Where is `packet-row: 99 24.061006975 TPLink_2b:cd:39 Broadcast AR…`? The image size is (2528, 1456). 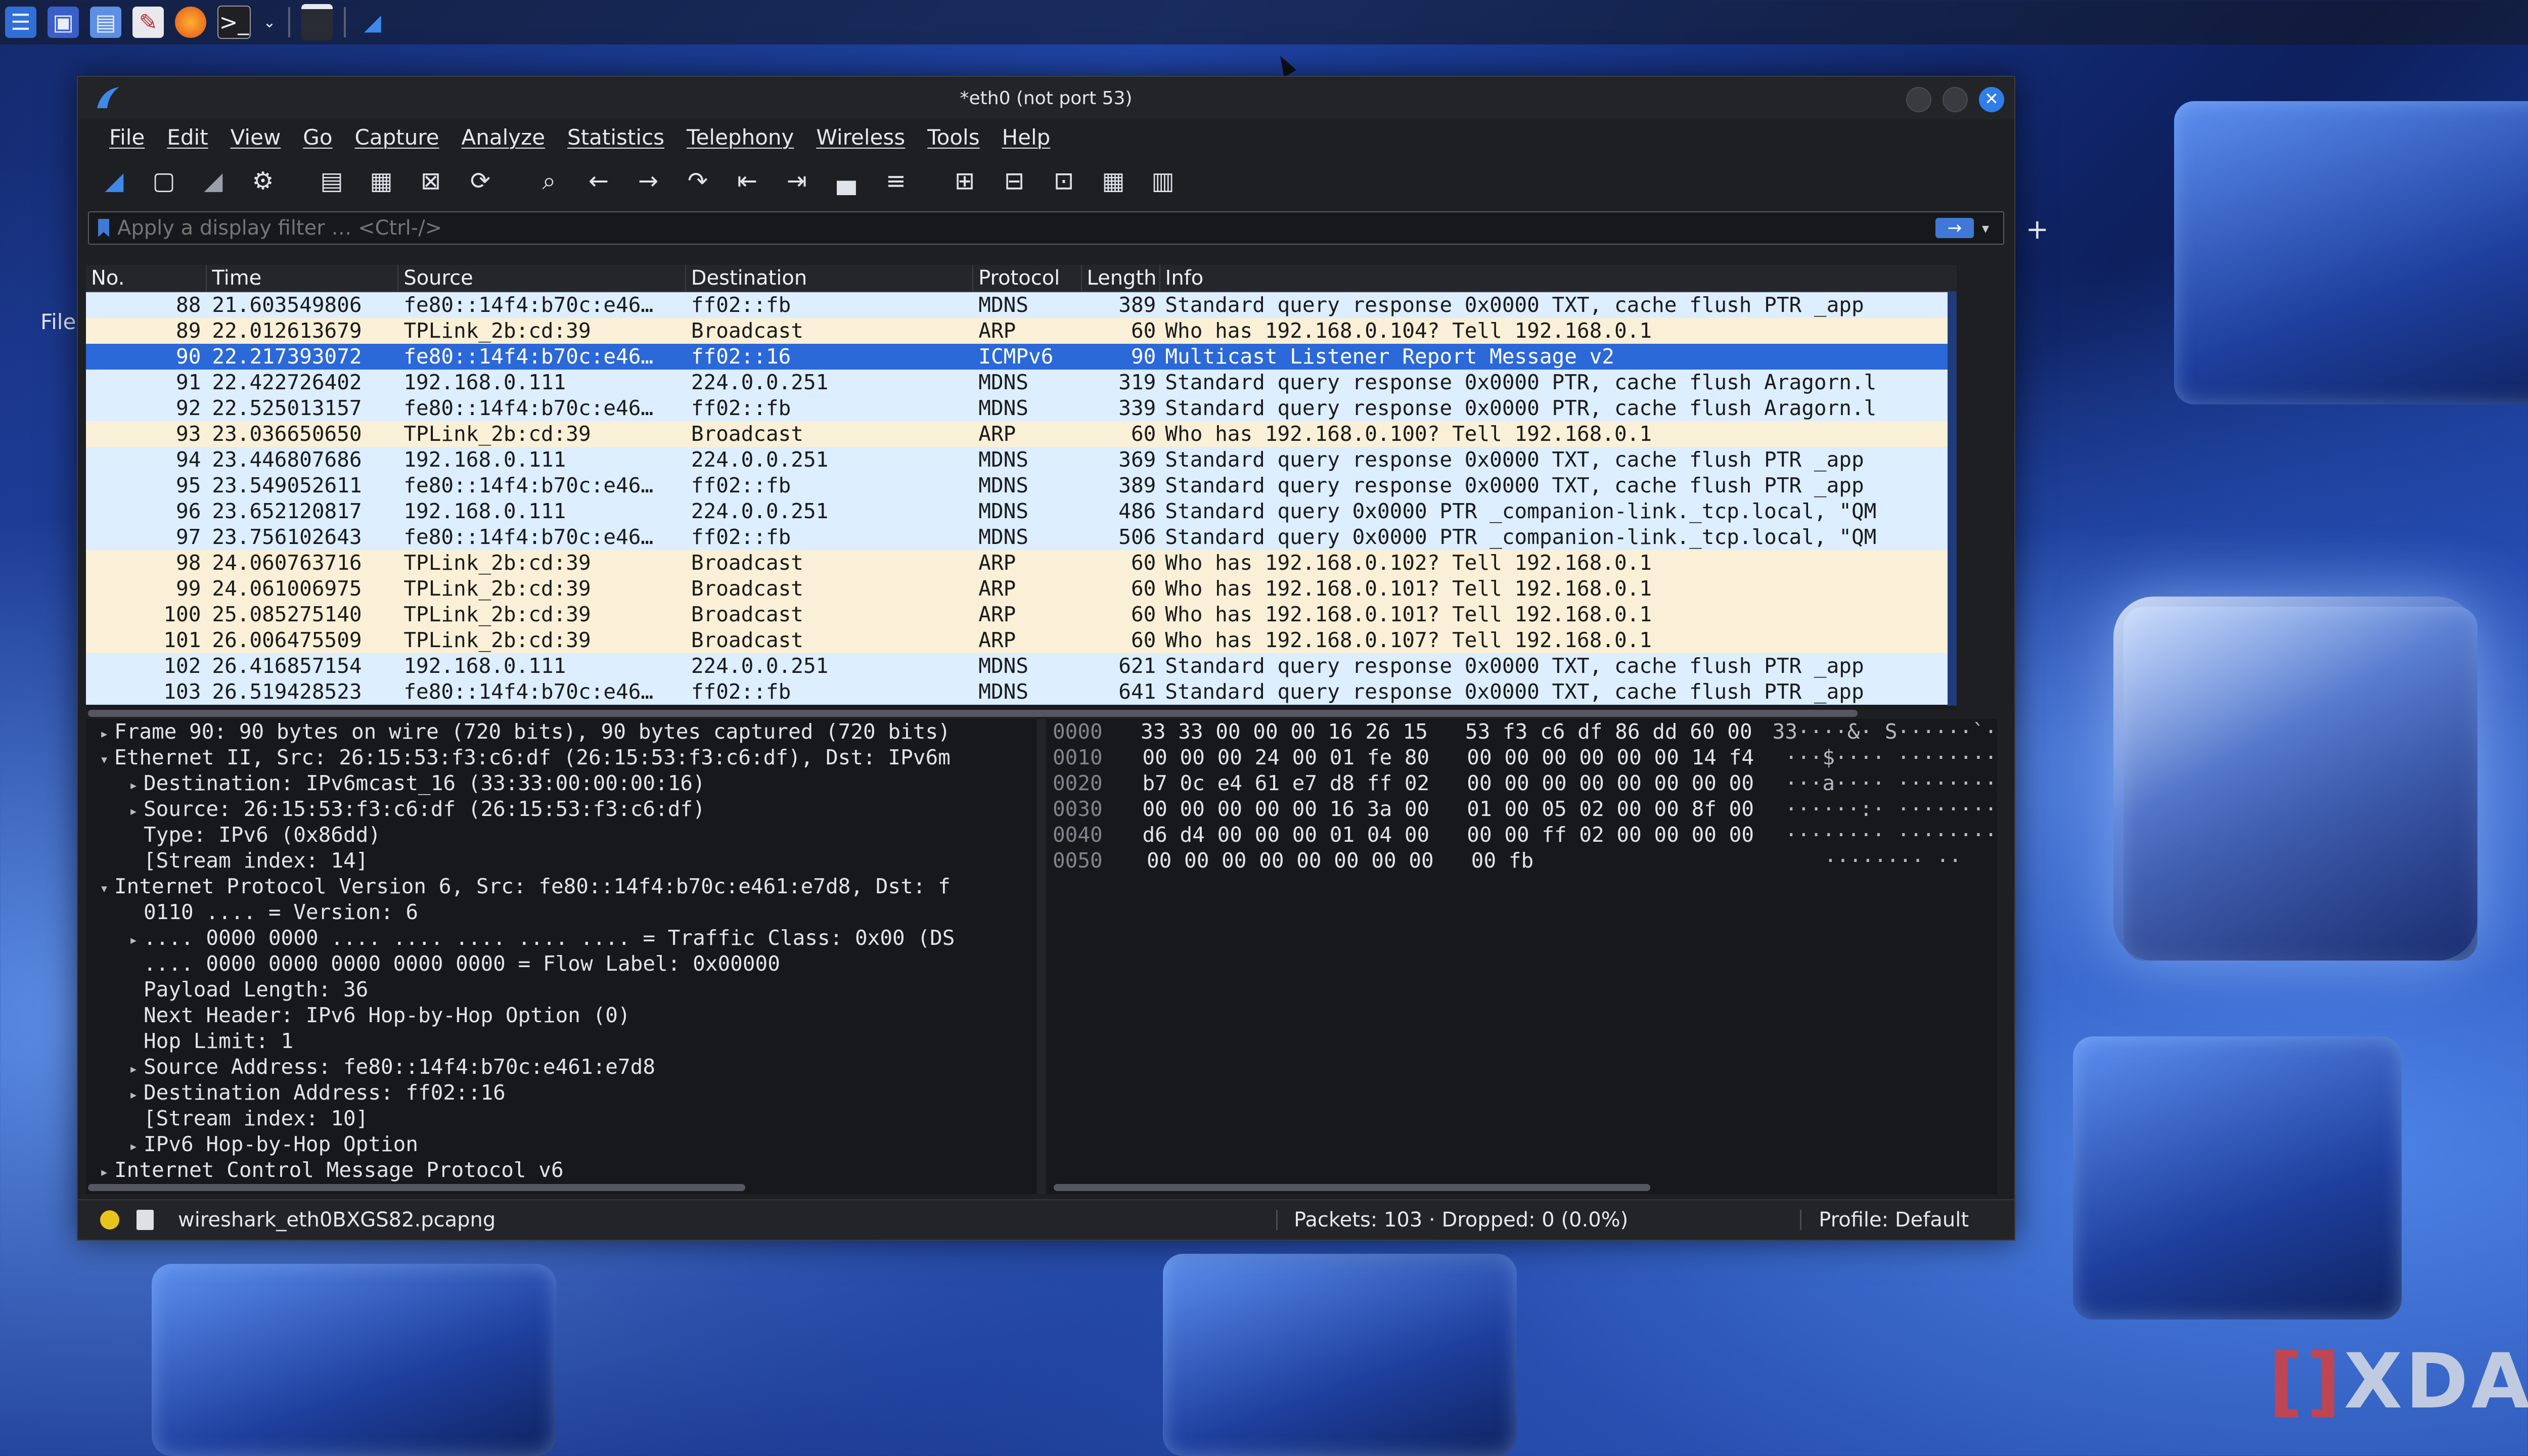
packet-row: 99 24.061006975 TPLink_2b:cd:39 Broadcast AR… is located at coordinates (1022, 589).